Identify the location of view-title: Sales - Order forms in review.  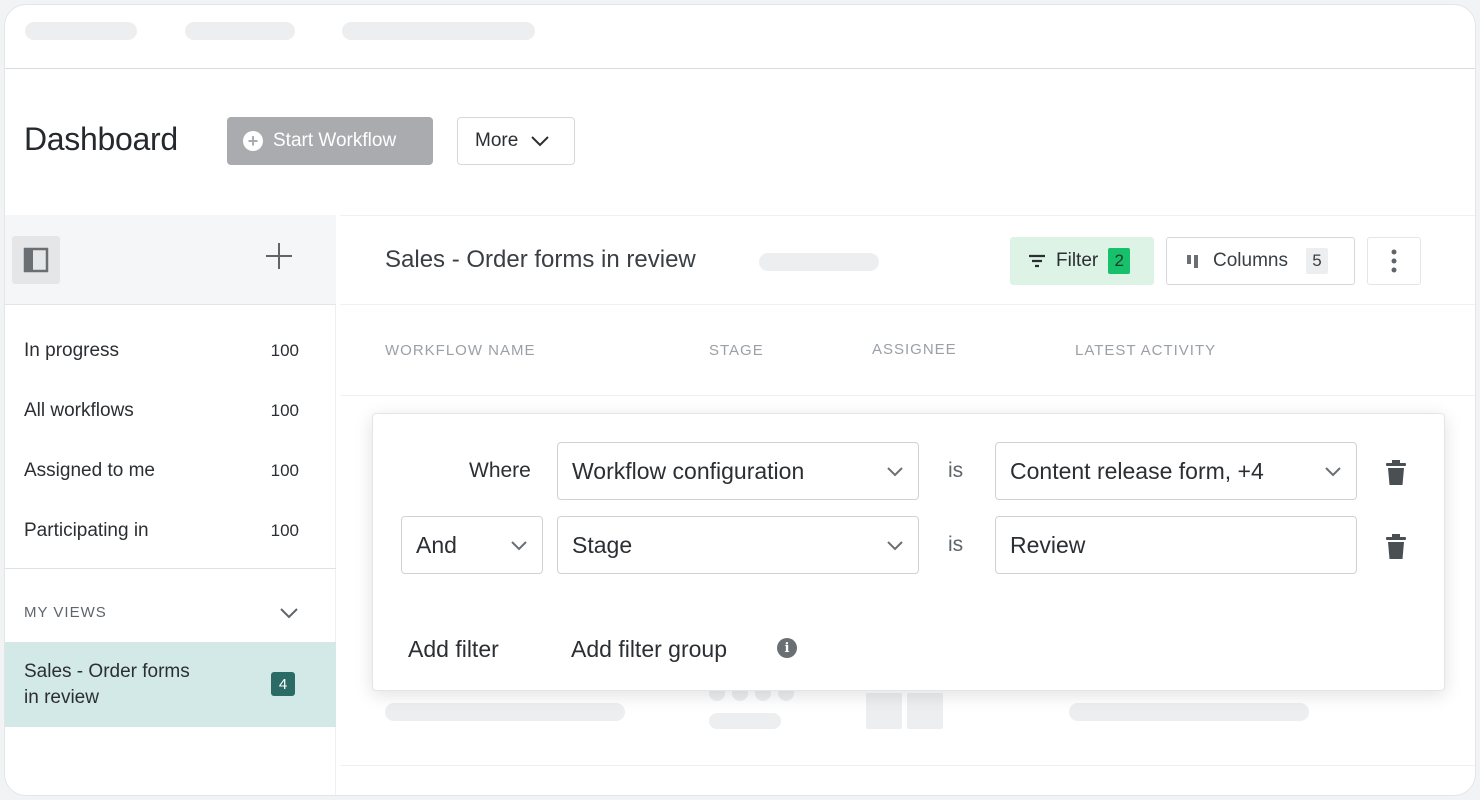
(540, 259).